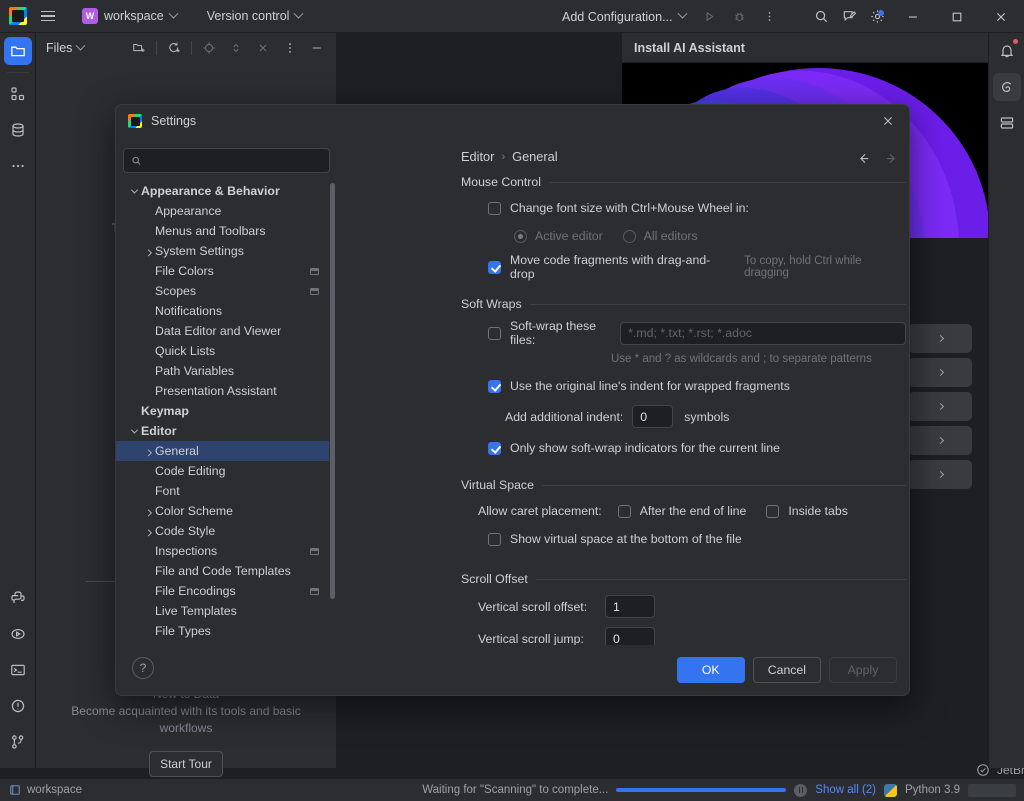 The height and width of the screenshot is (801, 1024). I want to click on settings-tree-item: File and Code Templates, so click(222, 571).